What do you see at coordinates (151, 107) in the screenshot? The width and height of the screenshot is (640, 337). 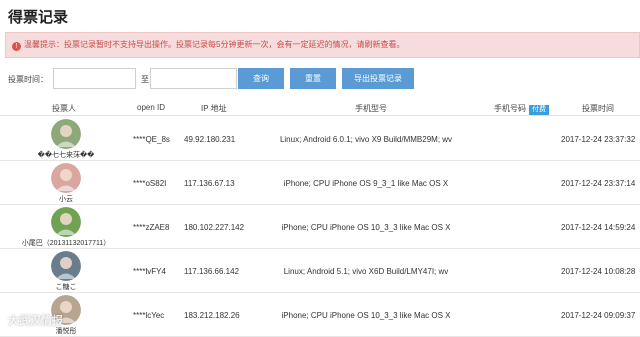 I see `col-openid: open ID` at bounding box center [151, 107].